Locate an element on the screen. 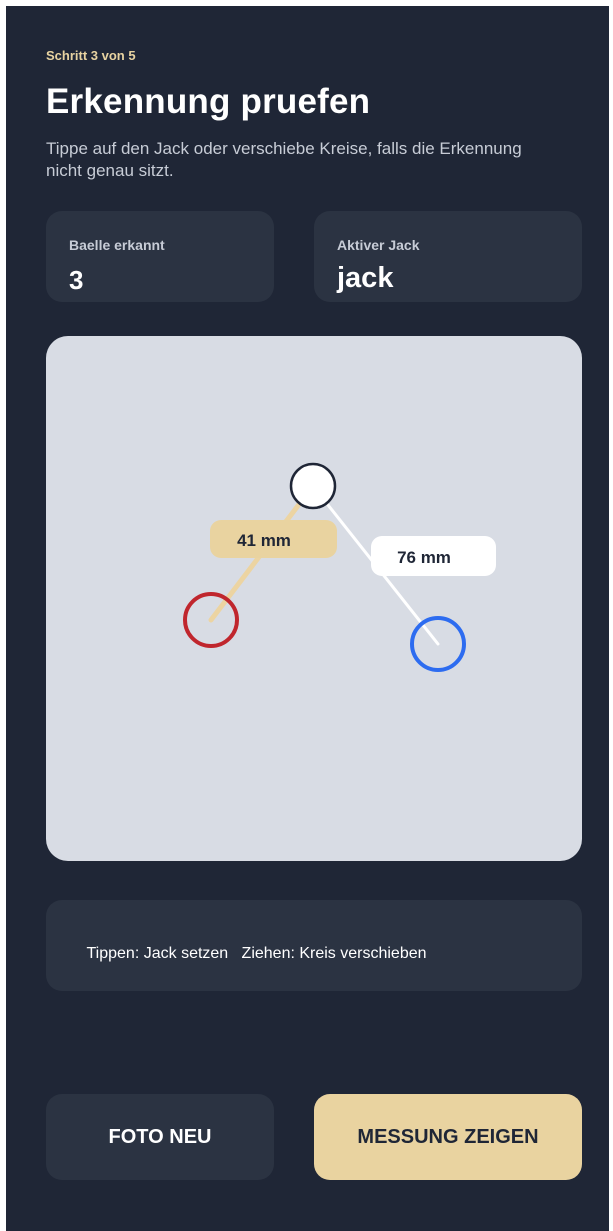 The width and height of the screenshot is (613, 1231). active-jack-value: jack is located at coordinates (365, 278).